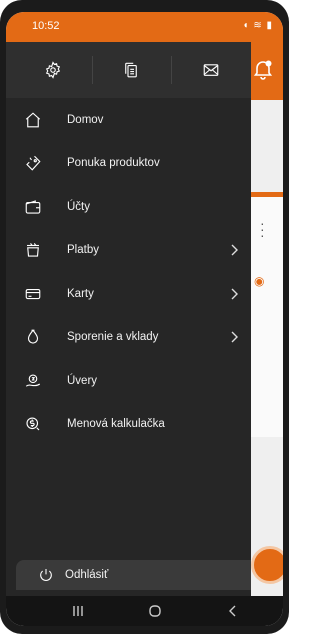  What do you see at coordinates (82, 380) in the screenshot?
I see `menu-item-label: Úvery` at bounding box center [82, 380].